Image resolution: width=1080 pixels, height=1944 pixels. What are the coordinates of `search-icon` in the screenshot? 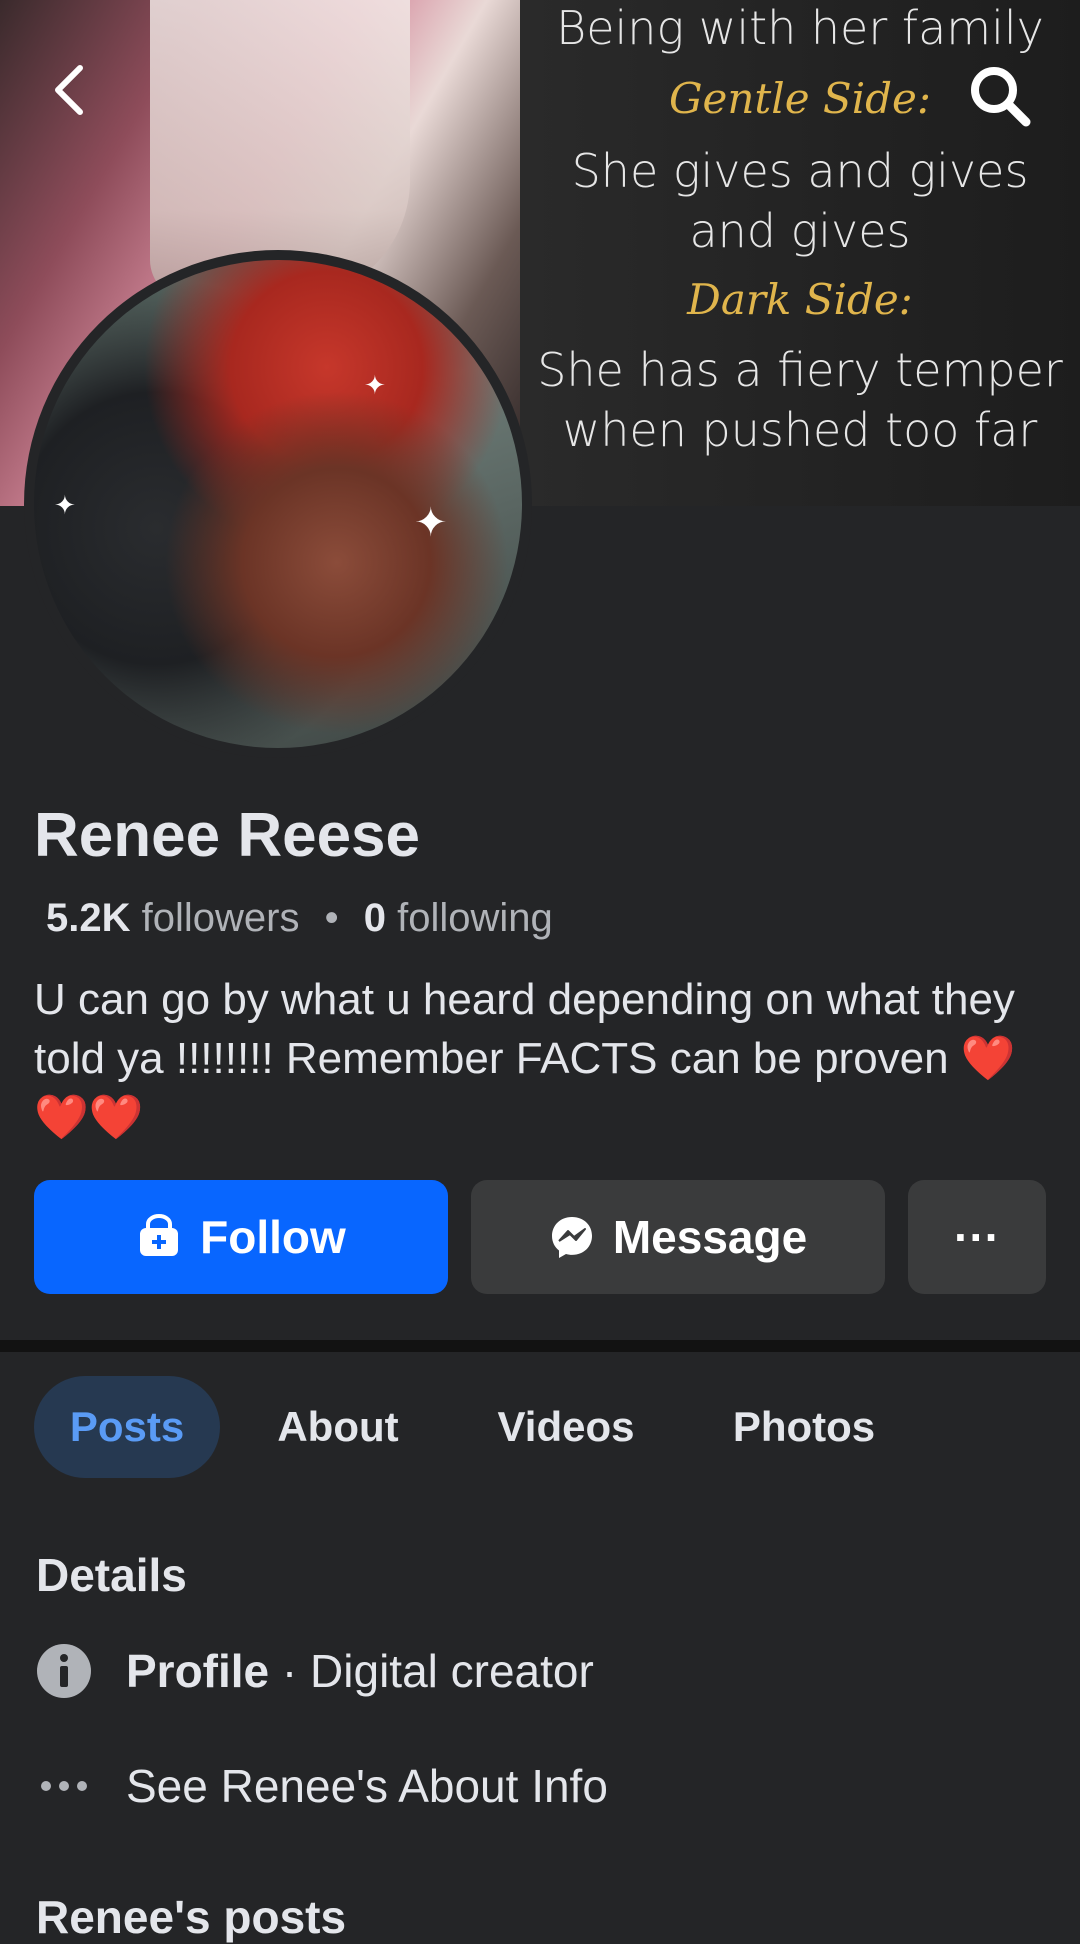 It's located at (1001, 97).